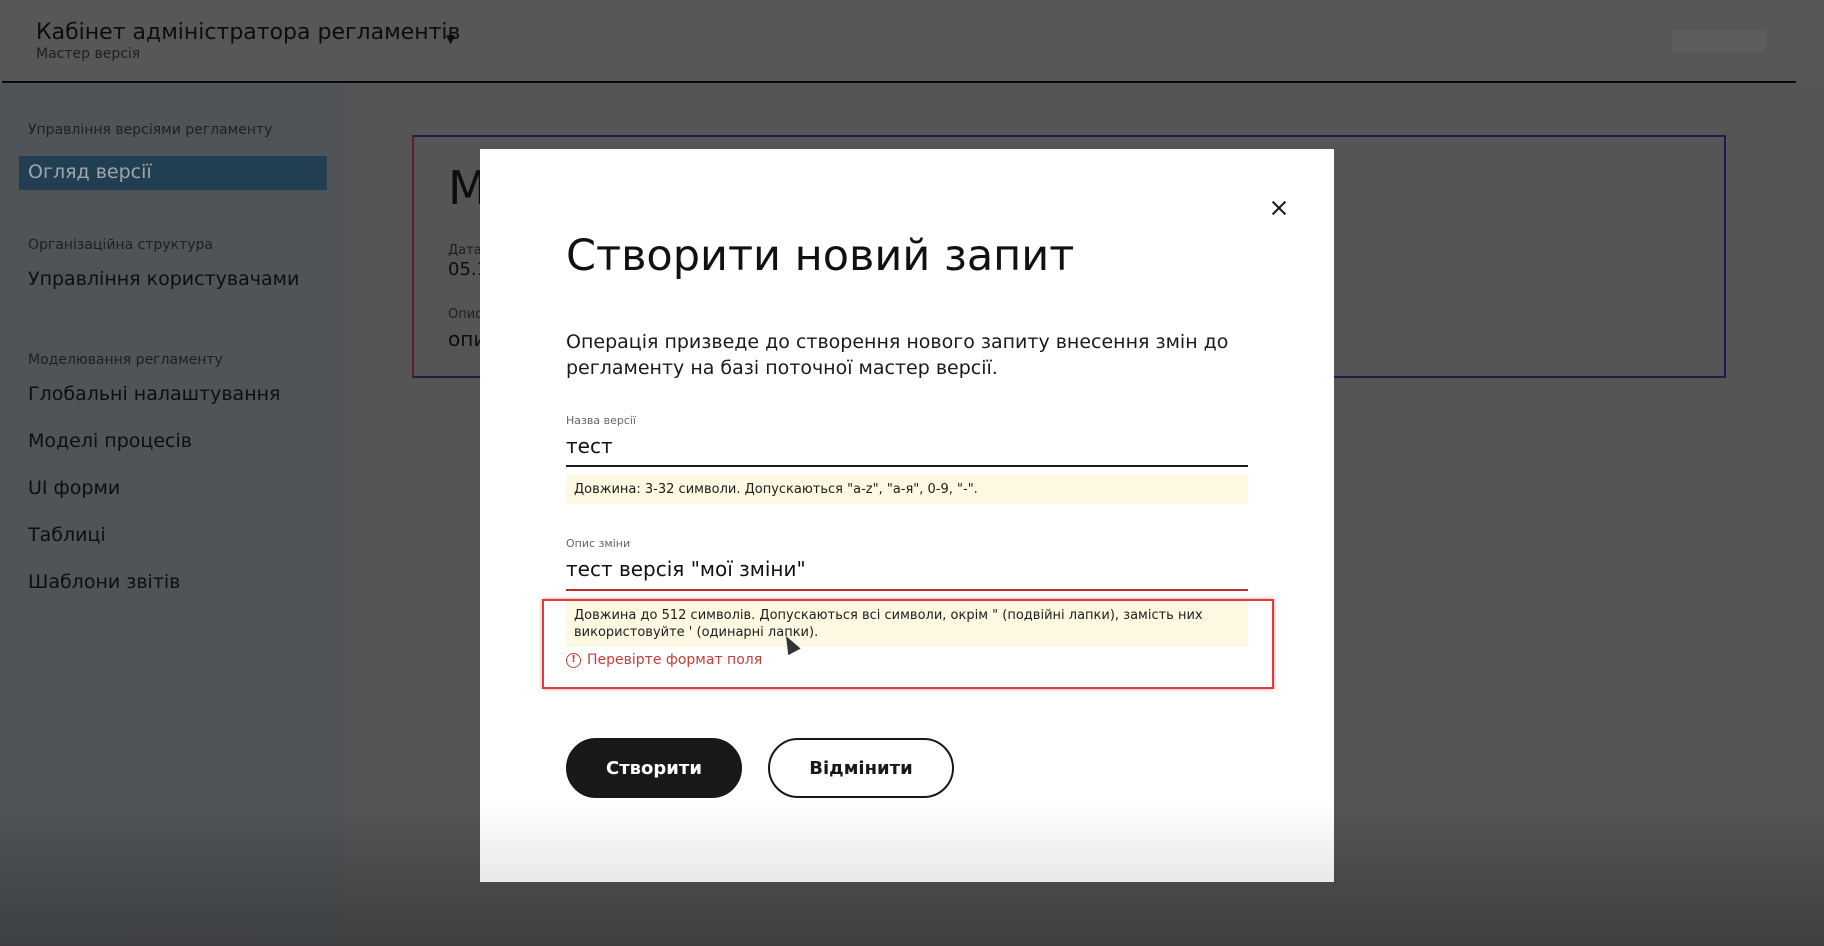  What do you see at coordinates (1719, 41) in the screenshot?
I see `user-menu` at bounding box center [1719, 41].